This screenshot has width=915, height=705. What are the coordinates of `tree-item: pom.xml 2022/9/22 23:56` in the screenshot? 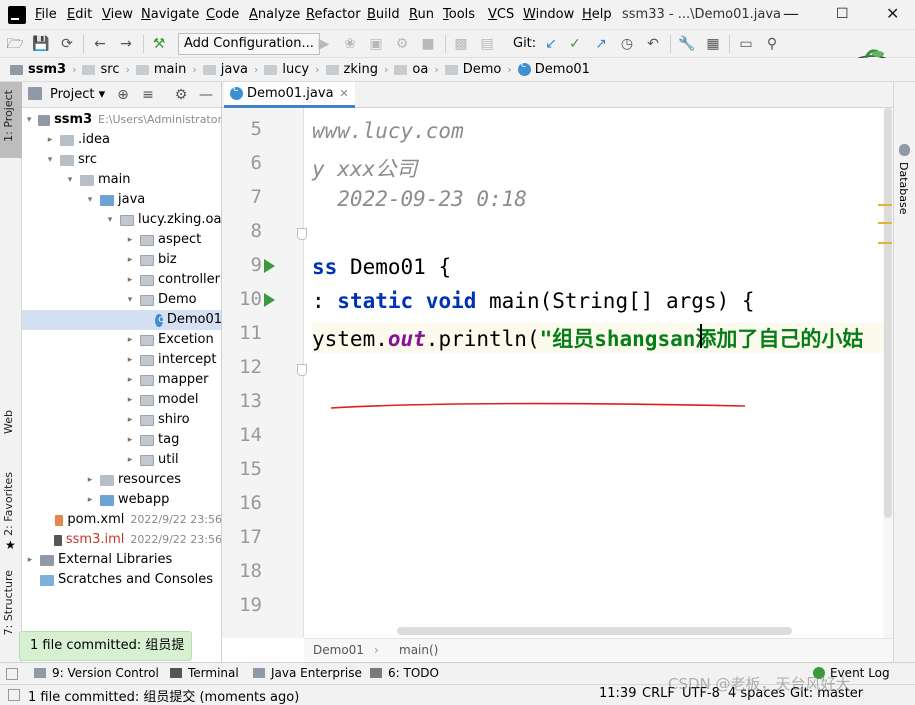 It's located at (121, 520).